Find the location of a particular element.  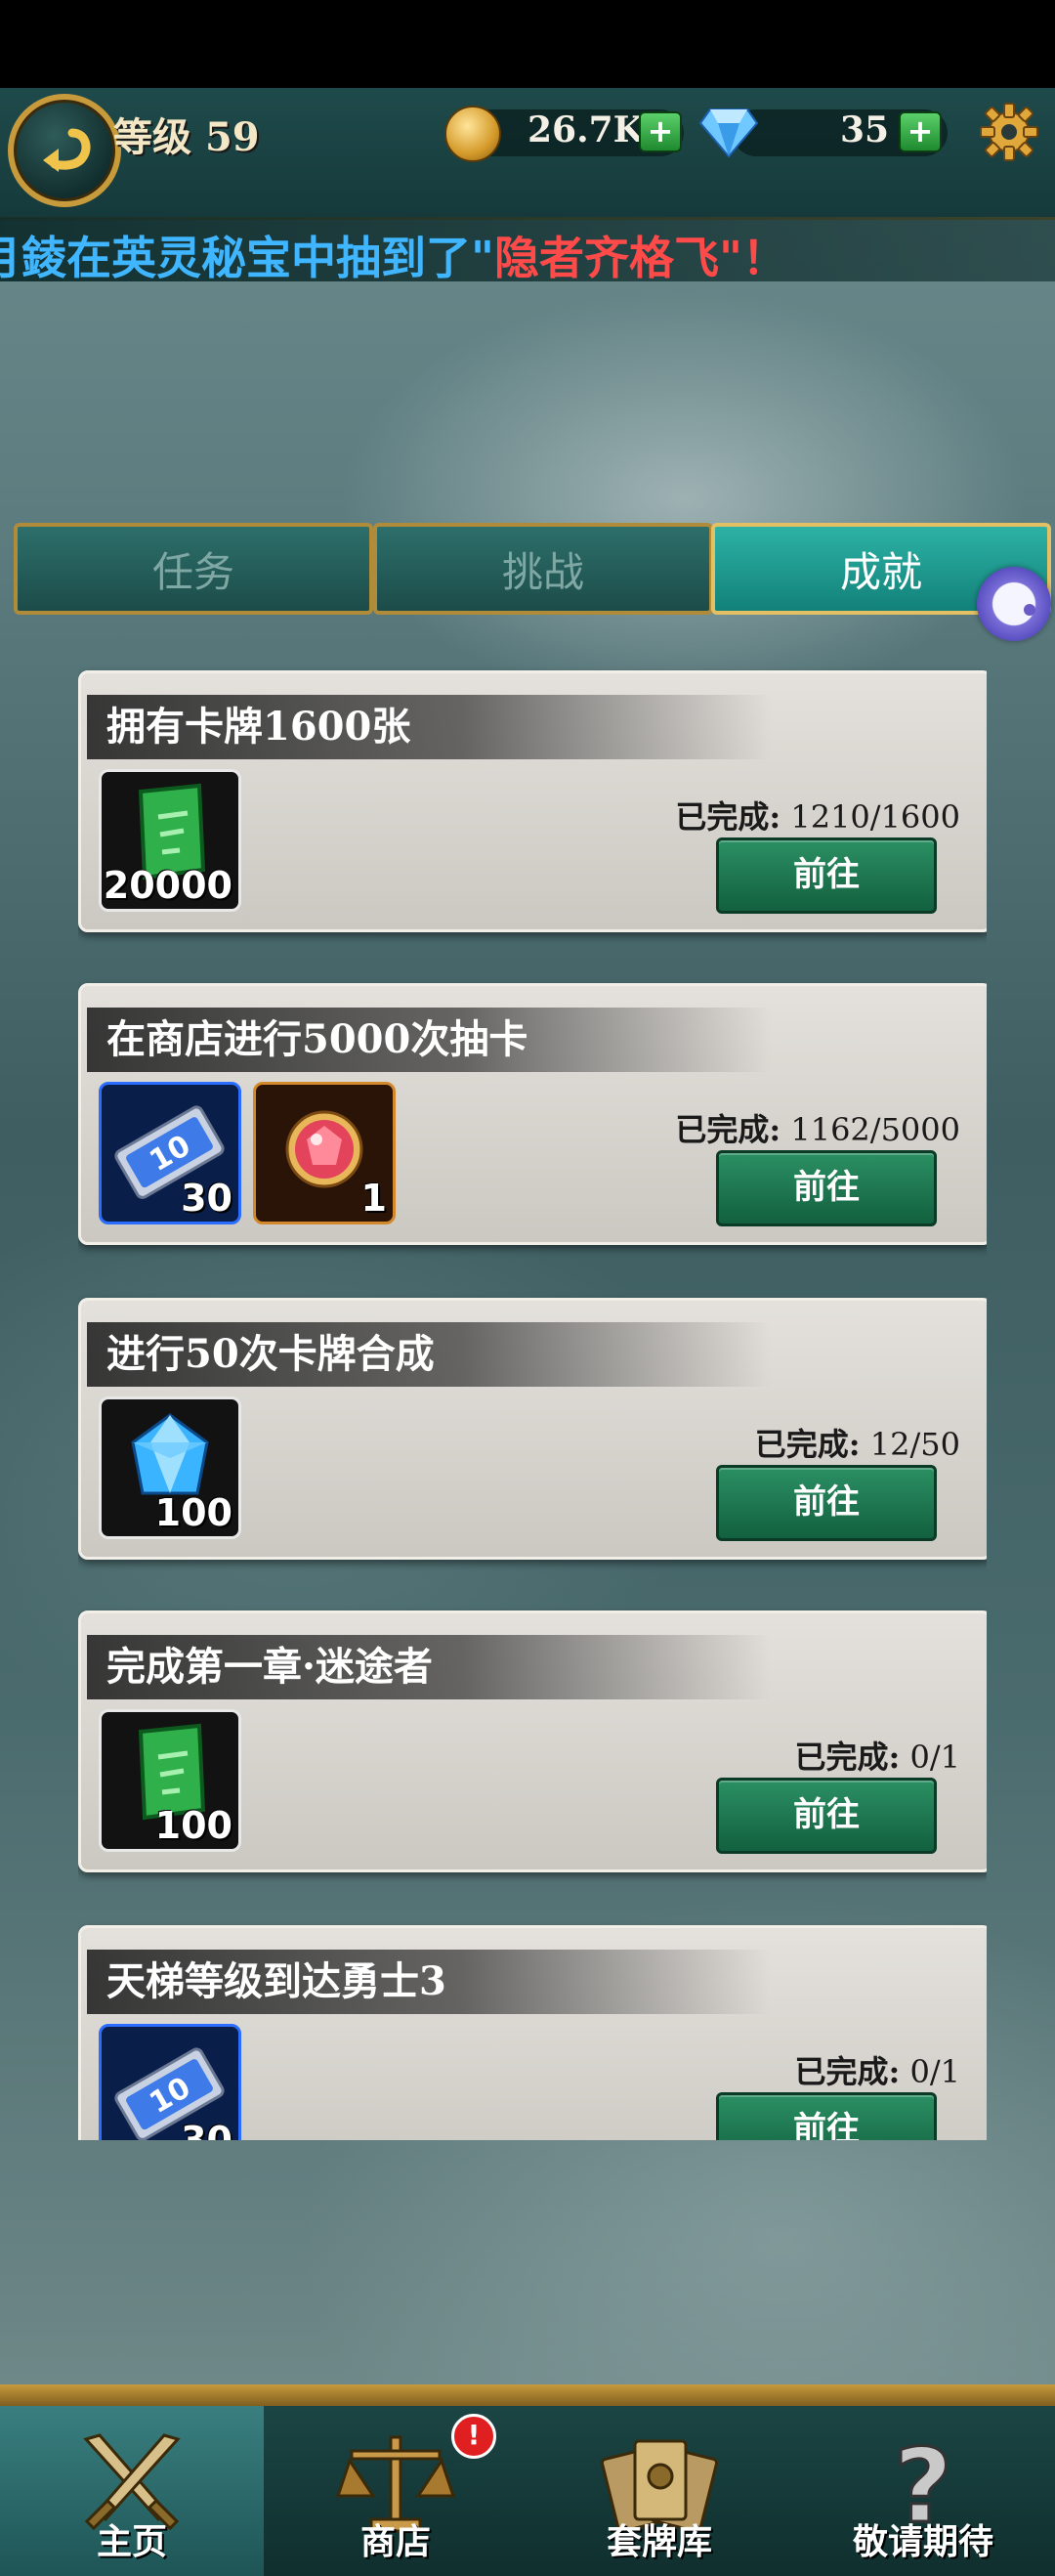

achievement-title: 拥有卡牌1600张 is located at coordinates (429, 727).